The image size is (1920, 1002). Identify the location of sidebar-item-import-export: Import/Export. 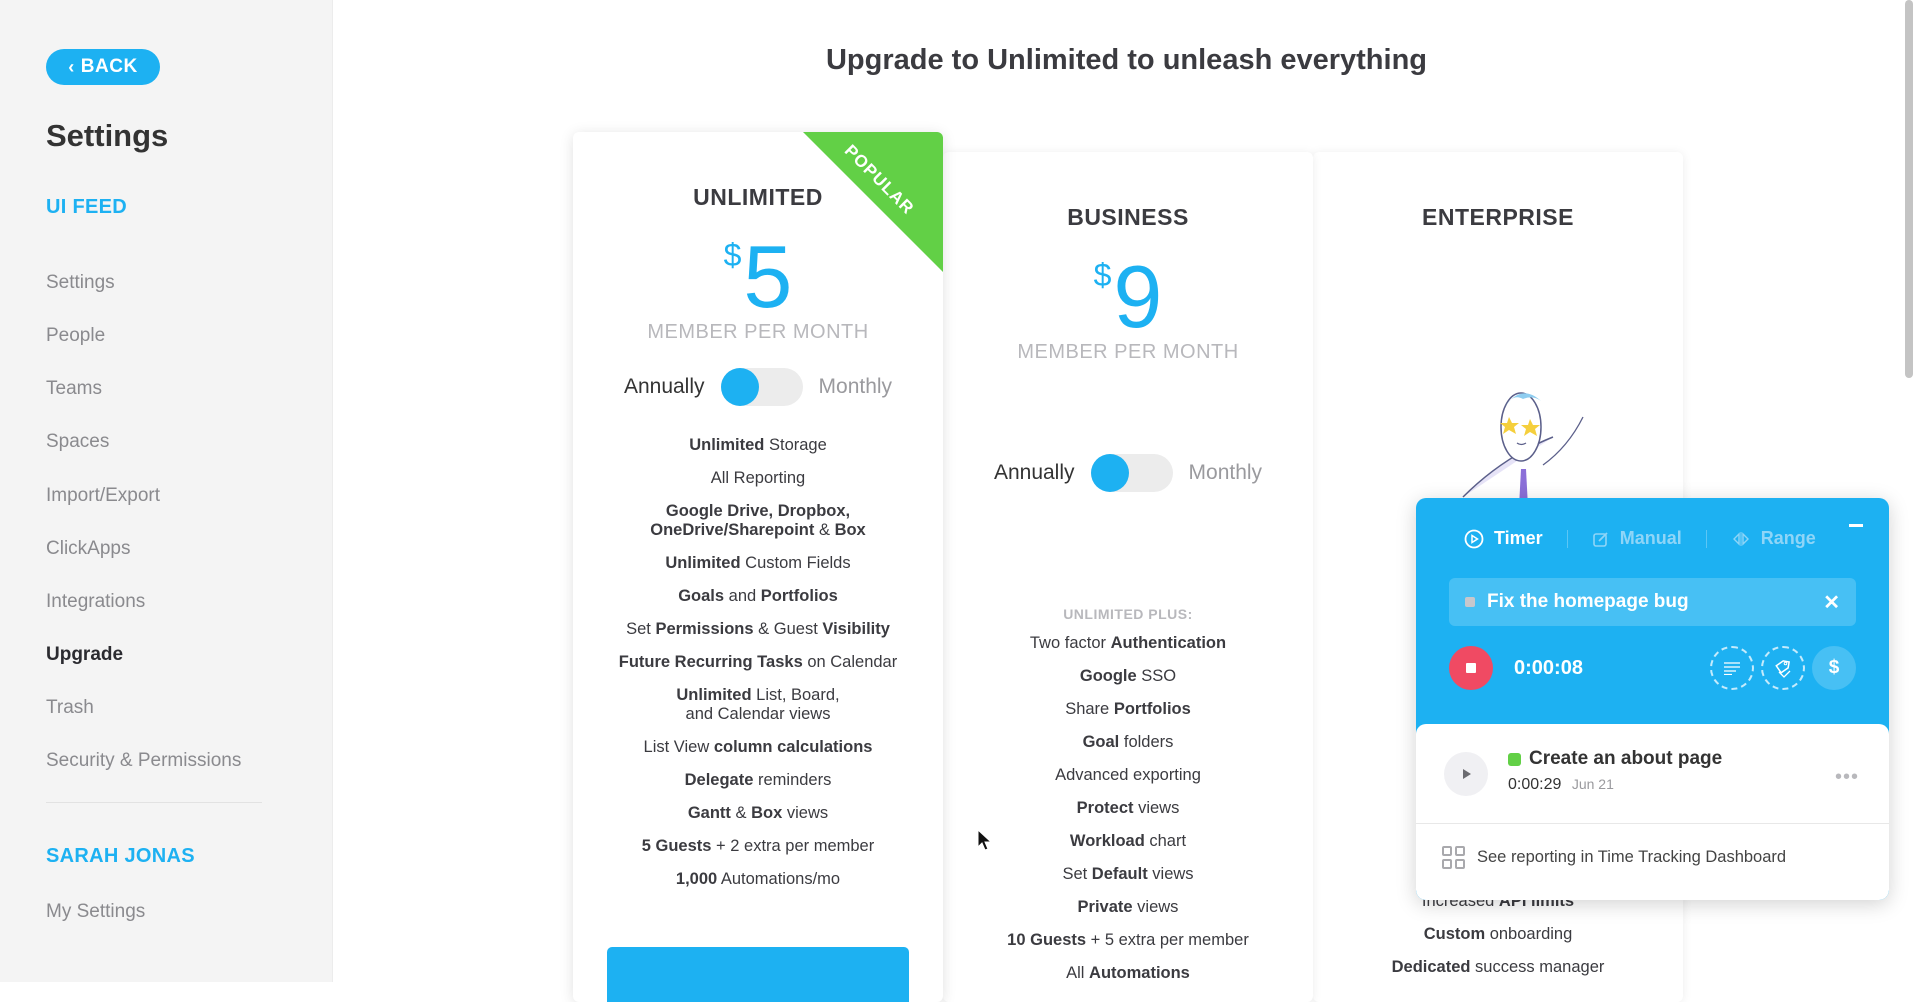
(103, 496).